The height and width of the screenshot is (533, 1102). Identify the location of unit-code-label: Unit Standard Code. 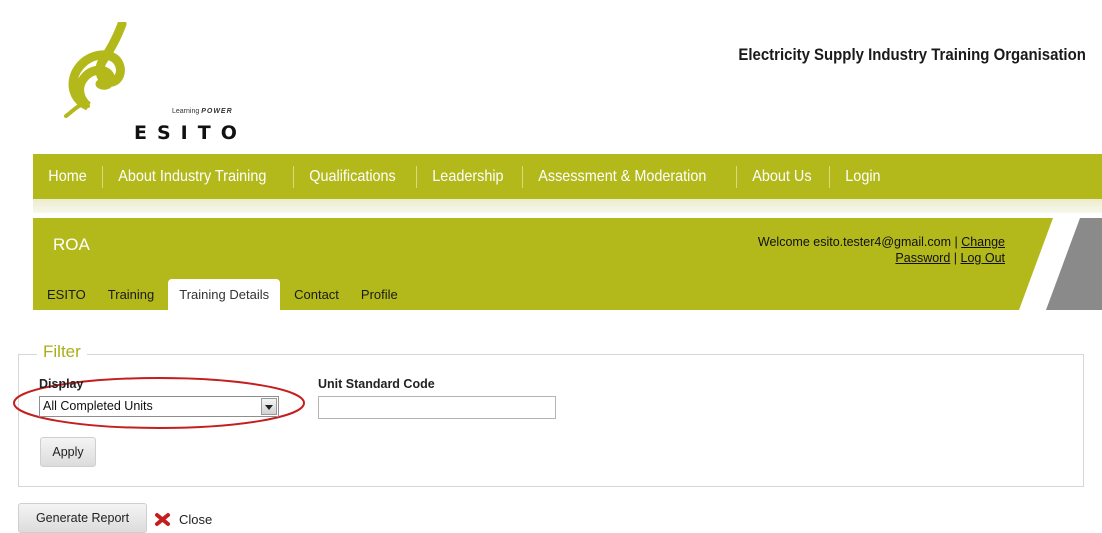
(376, 384).